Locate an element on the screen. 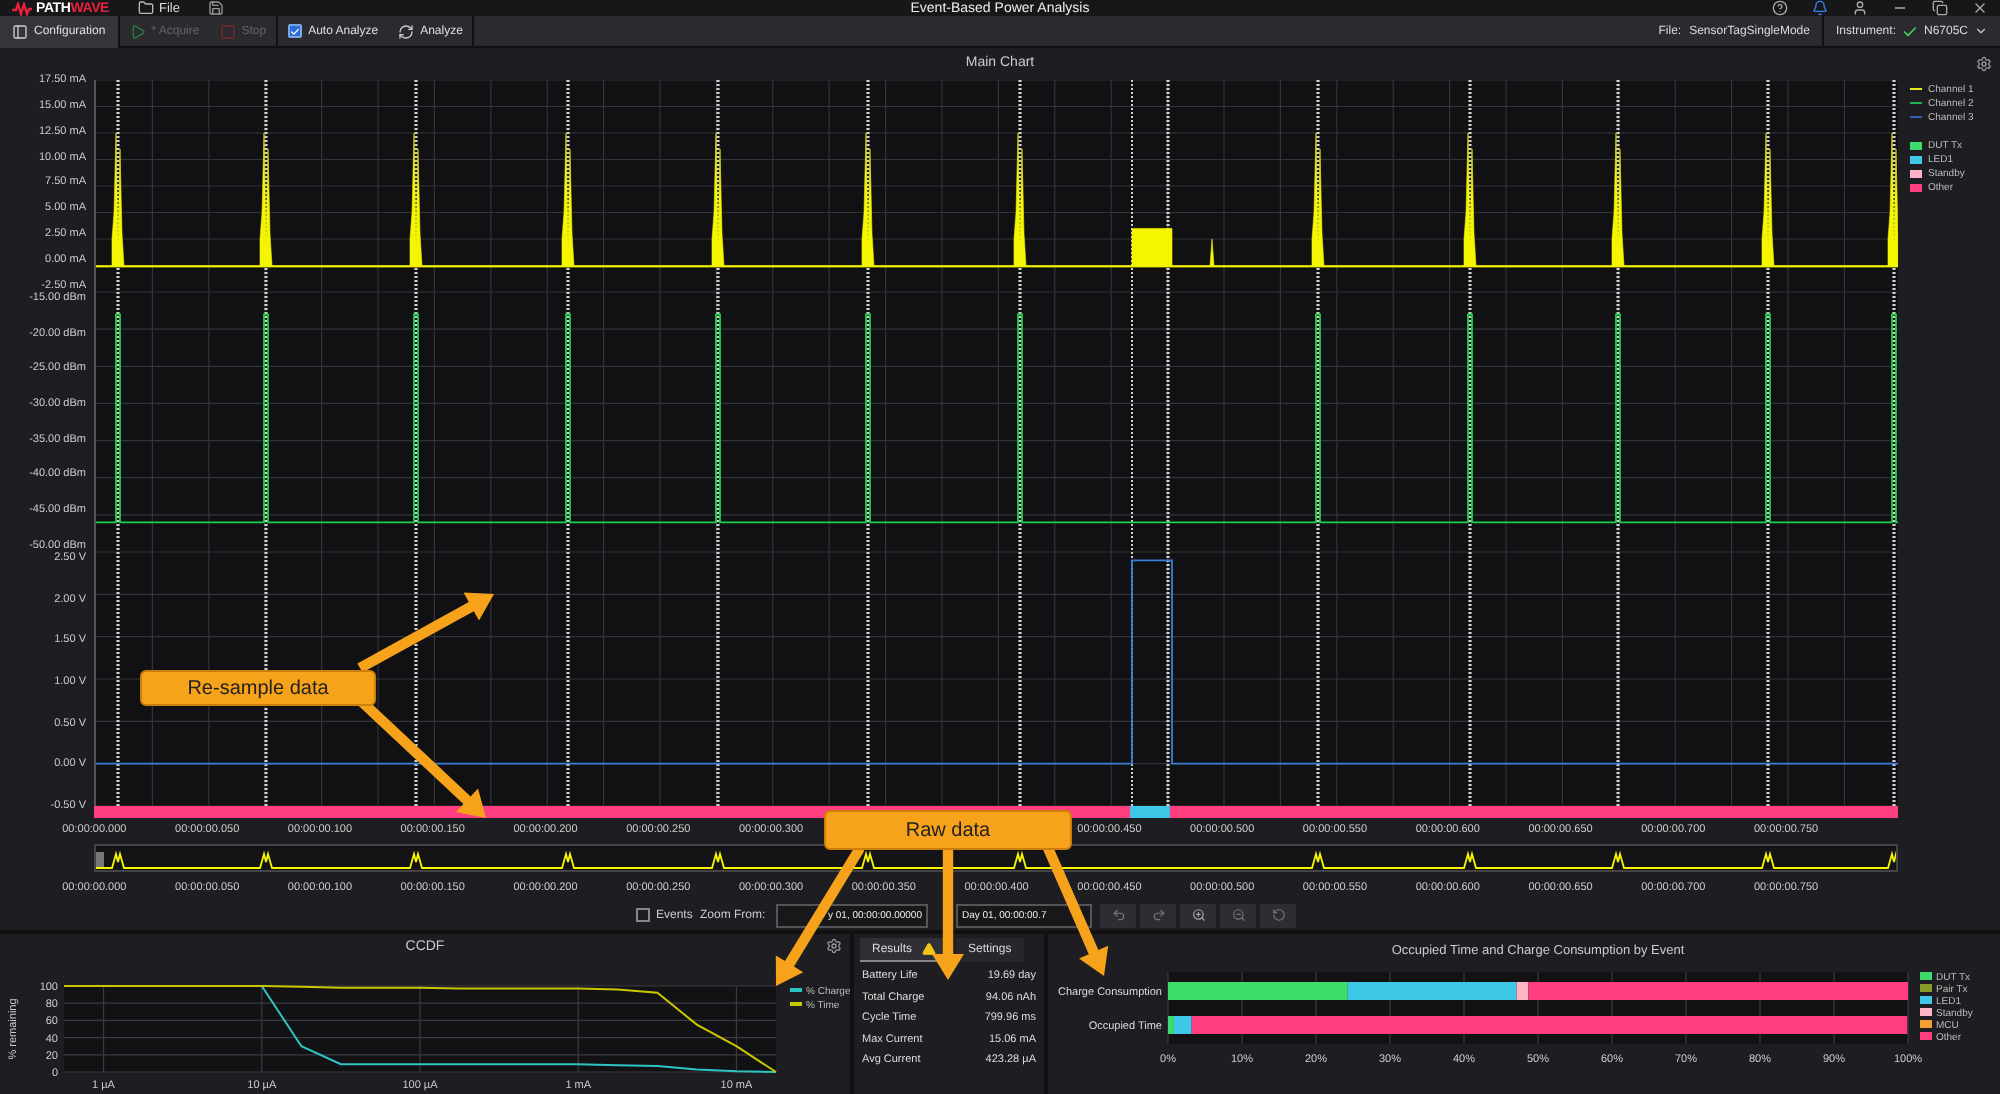  overview-strip is located at coordinates (996, 858).